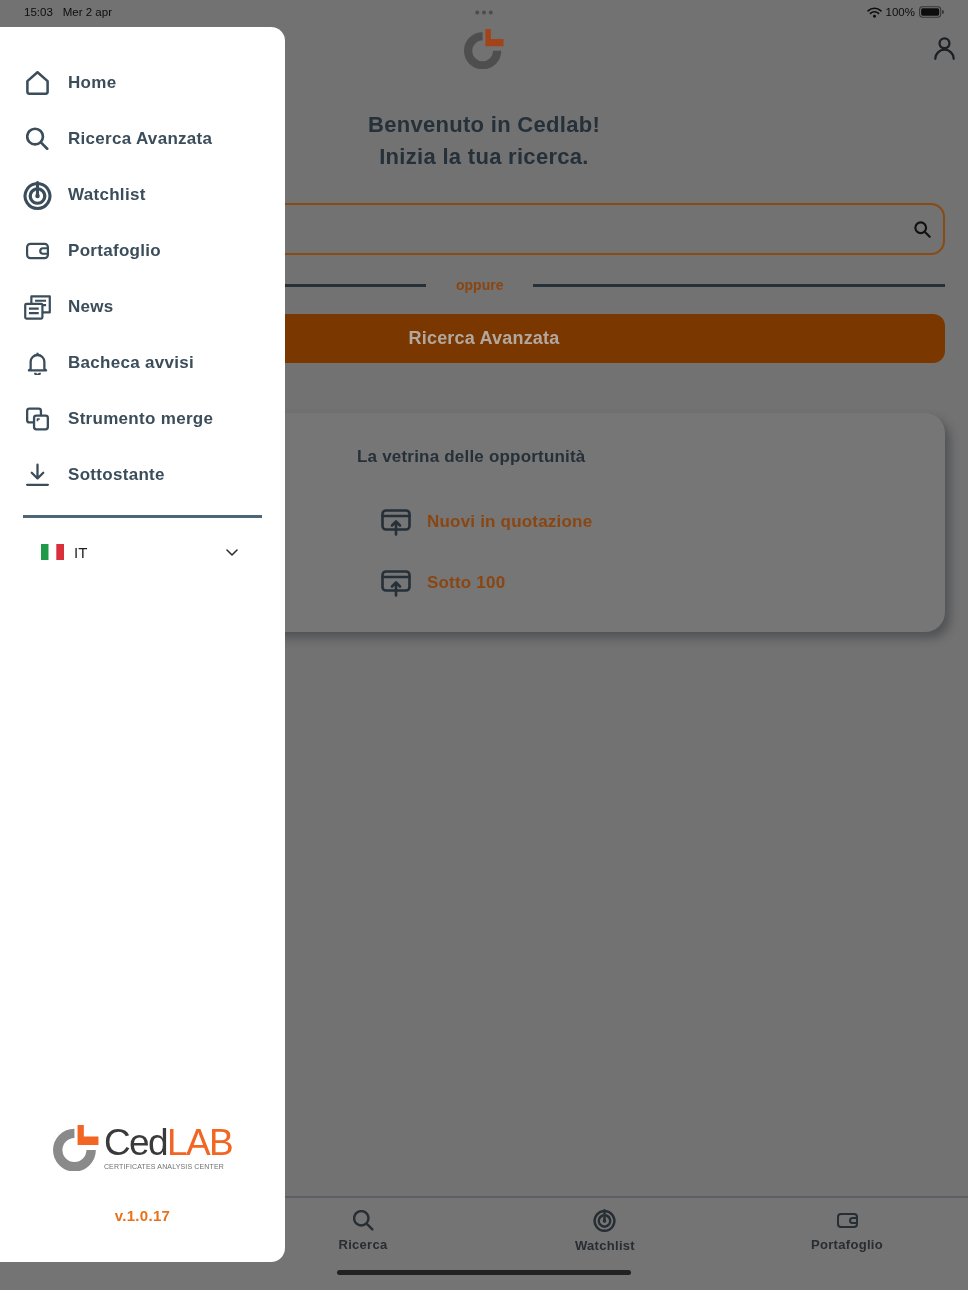 The width and height of the screenshot is (968, 1290). I want to click on drawer-menu-item: Sottostante, so click(82, 475).